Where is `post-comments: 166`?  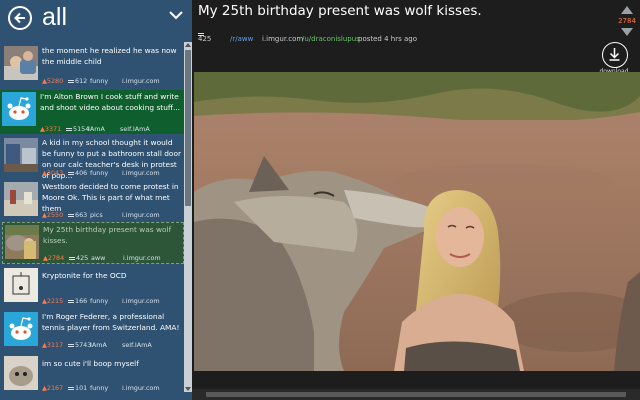
post-comments: 166 is located at coordinates (77, 301).